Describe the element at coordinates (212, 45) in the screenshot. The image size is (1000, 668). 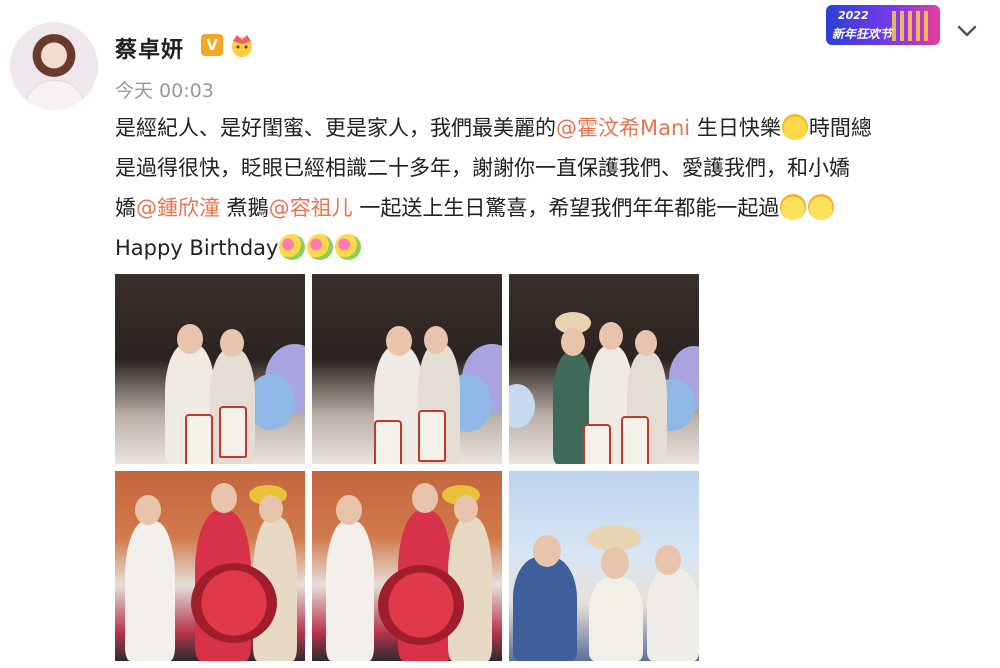
I see `verified-badge: V` at that location.